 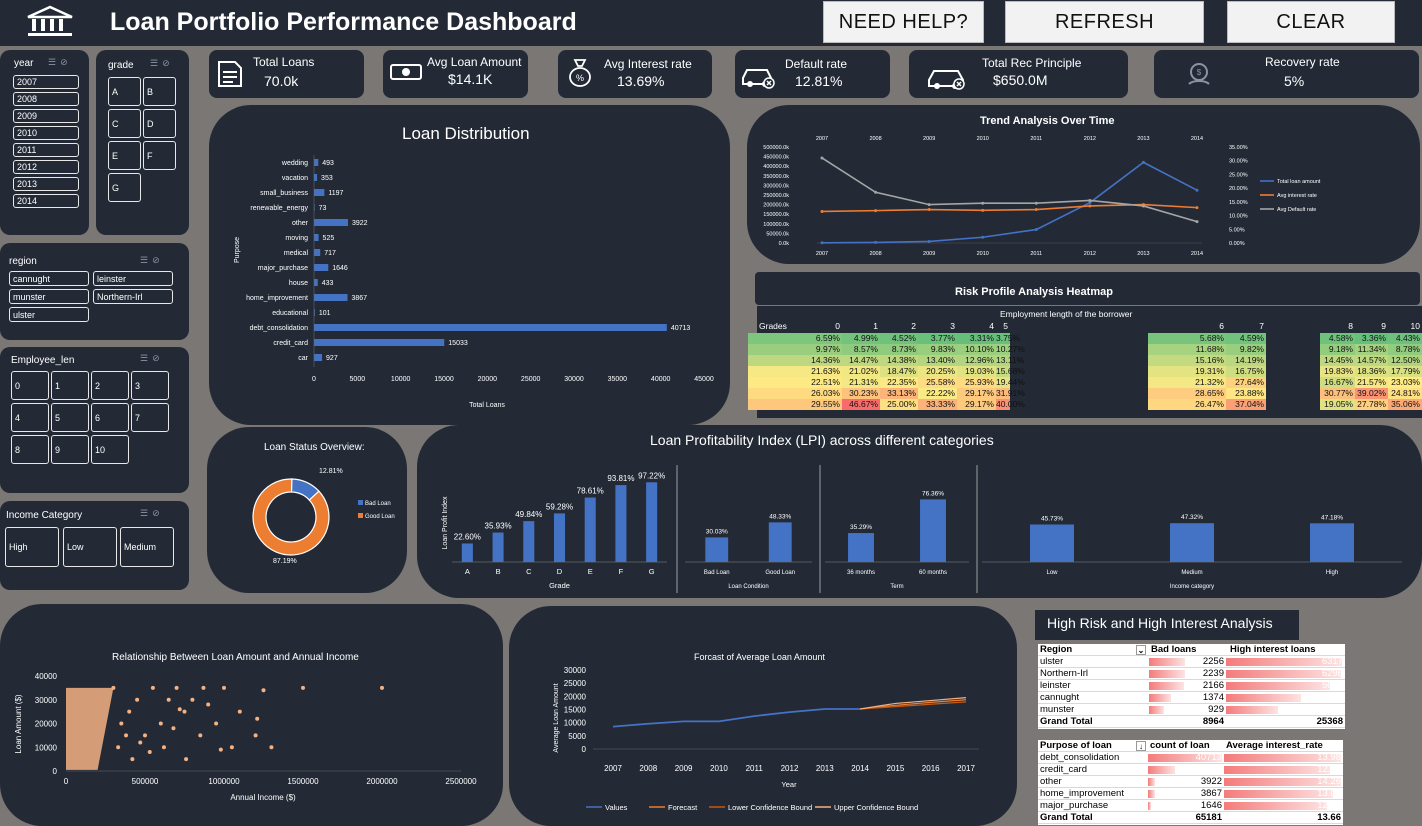 What do you see at coordinates (110, 385) in the screenshot?
I see `slicer-item-2: 2` at bounding box center [110, 385].